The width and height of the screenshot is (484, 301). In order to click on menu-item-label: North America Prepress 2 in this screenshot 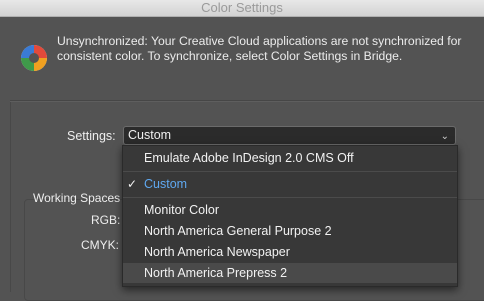, I will do `click(216, 273)`.